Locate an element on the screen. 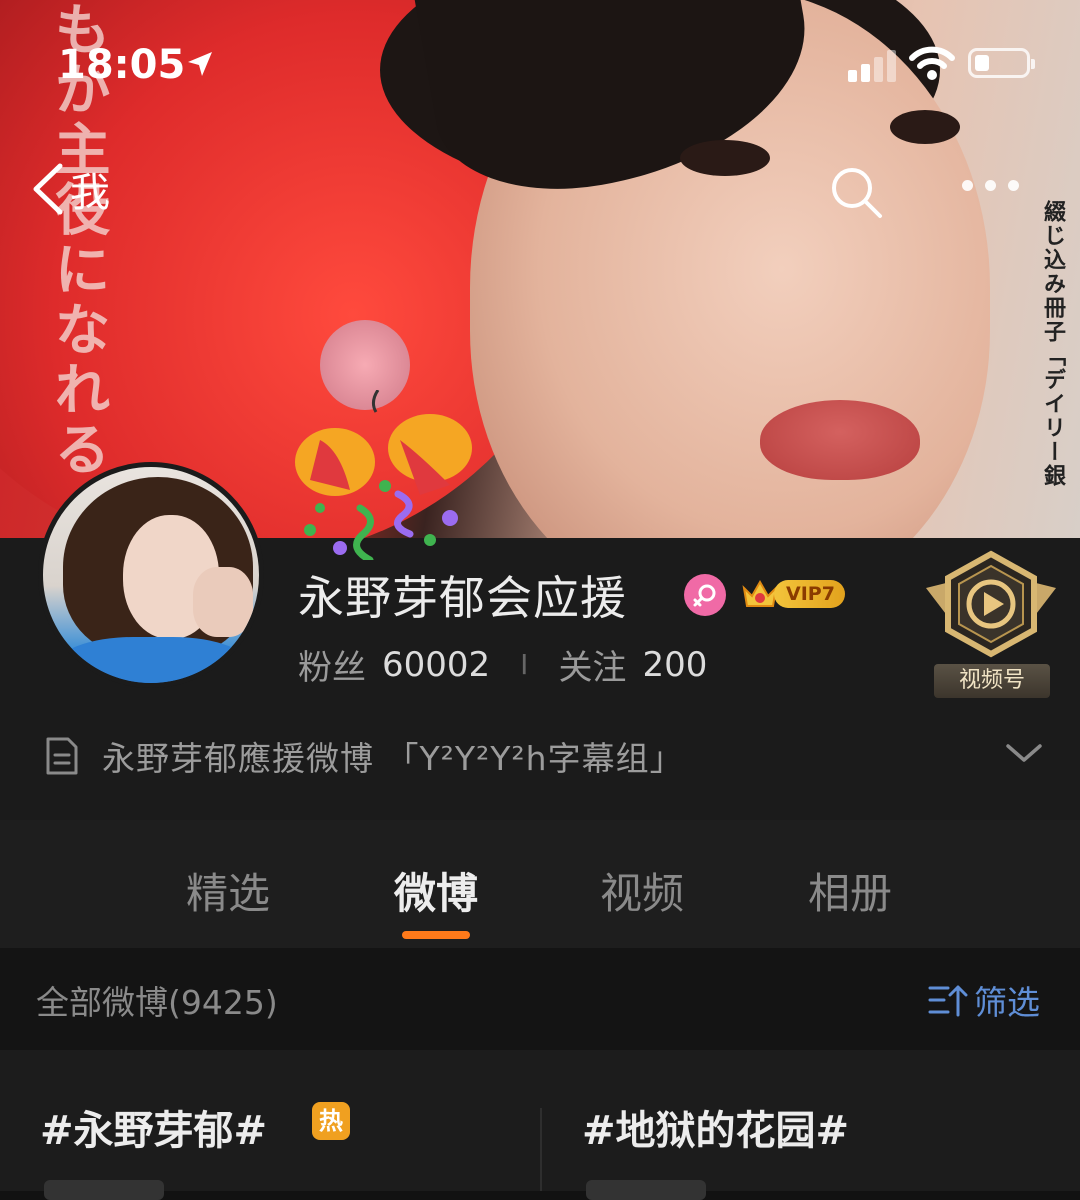 This screenshot has height=1200, width=1080. stats-separator: I is located at coordinates (524, 664).